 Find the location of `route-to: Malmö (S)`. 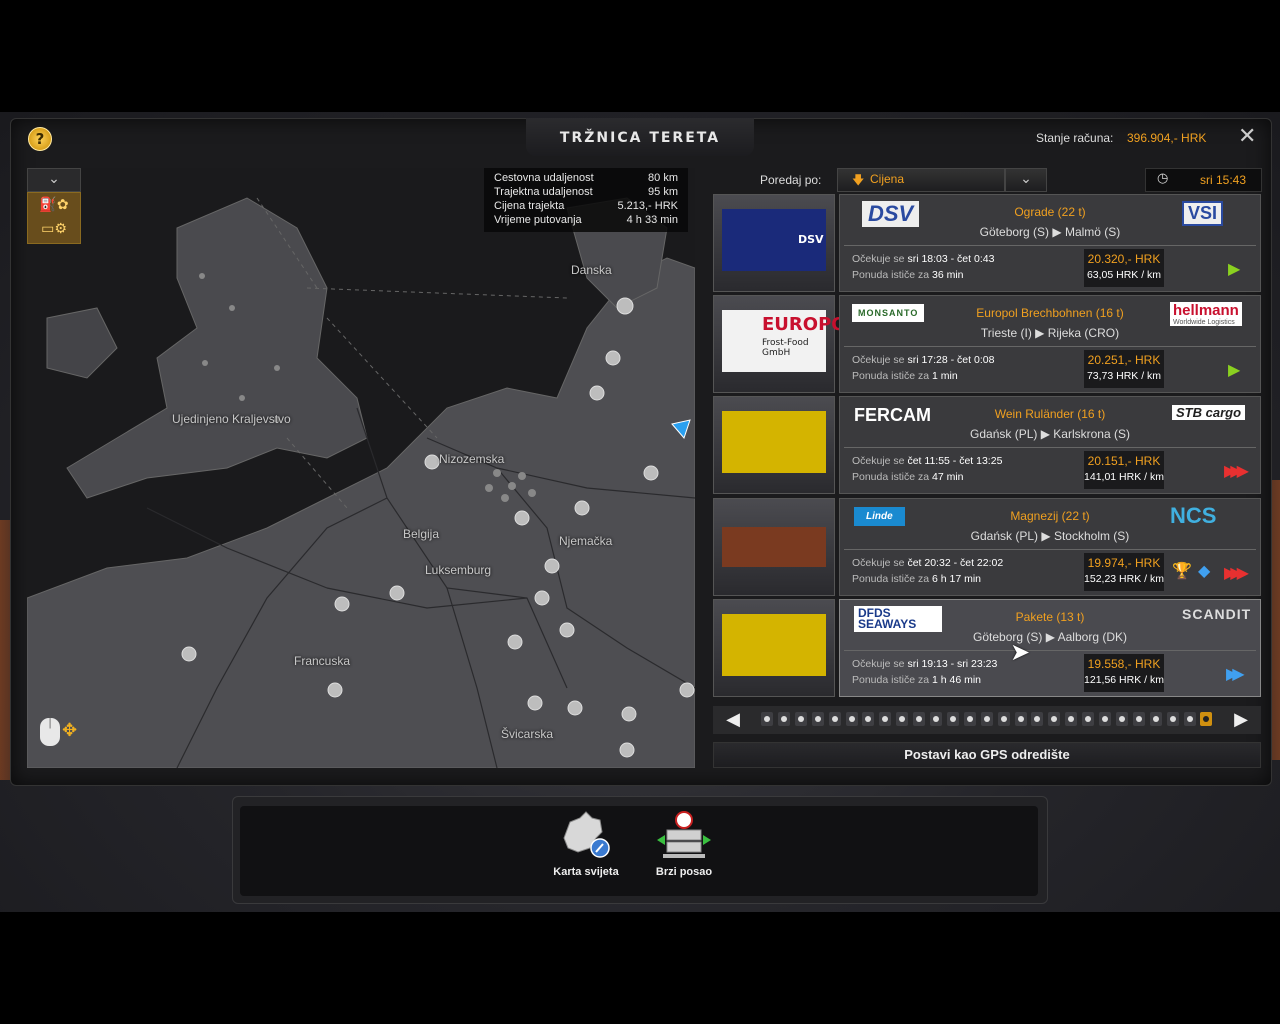

route-to: Malmö (S) is located at coordinates (1092, 232).